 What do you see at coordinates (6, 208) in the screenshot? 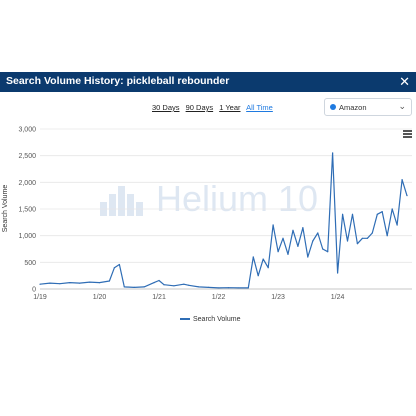
I see `y-axis-label: Search Volume` at bounding box center [6, 208].